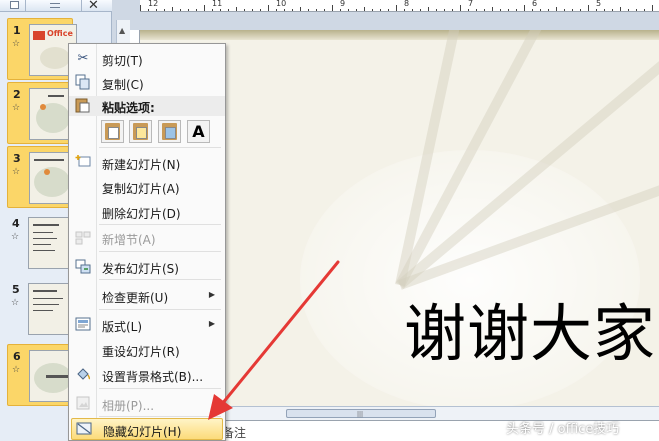 The height and width of the screenshot is (441, 659). Describe the element at coordinates (17, 30) in the screenshot. I see `slide-number: 1` at that location.